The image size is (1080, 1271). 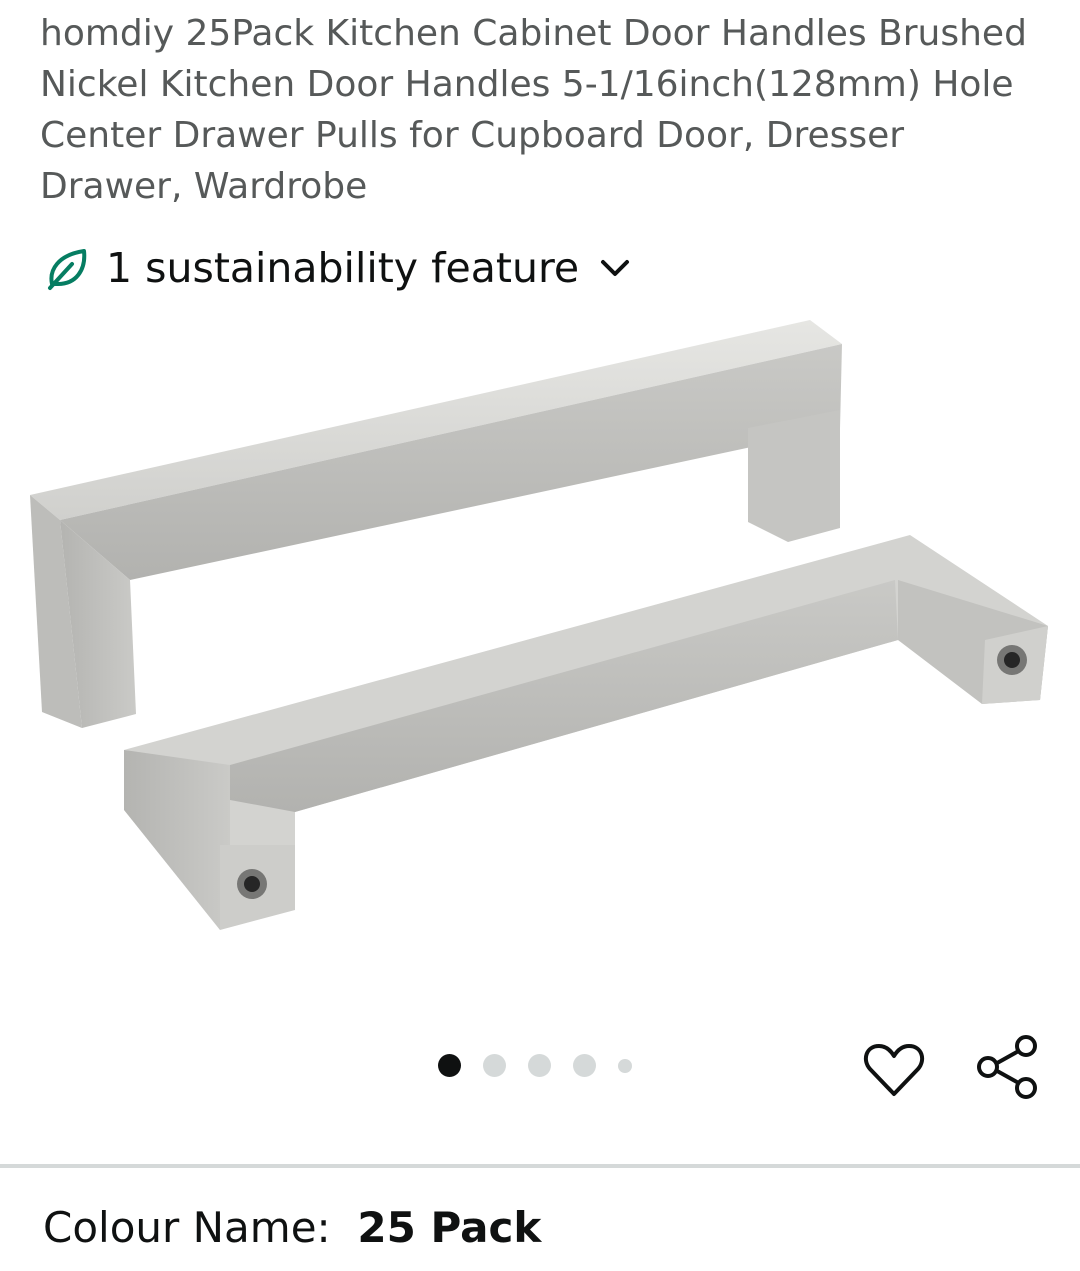 What do you see at coordinates (187, 1227) in the screenshot?
I see `colour-label: Colour Name:` at bounding box center [187, 1227].